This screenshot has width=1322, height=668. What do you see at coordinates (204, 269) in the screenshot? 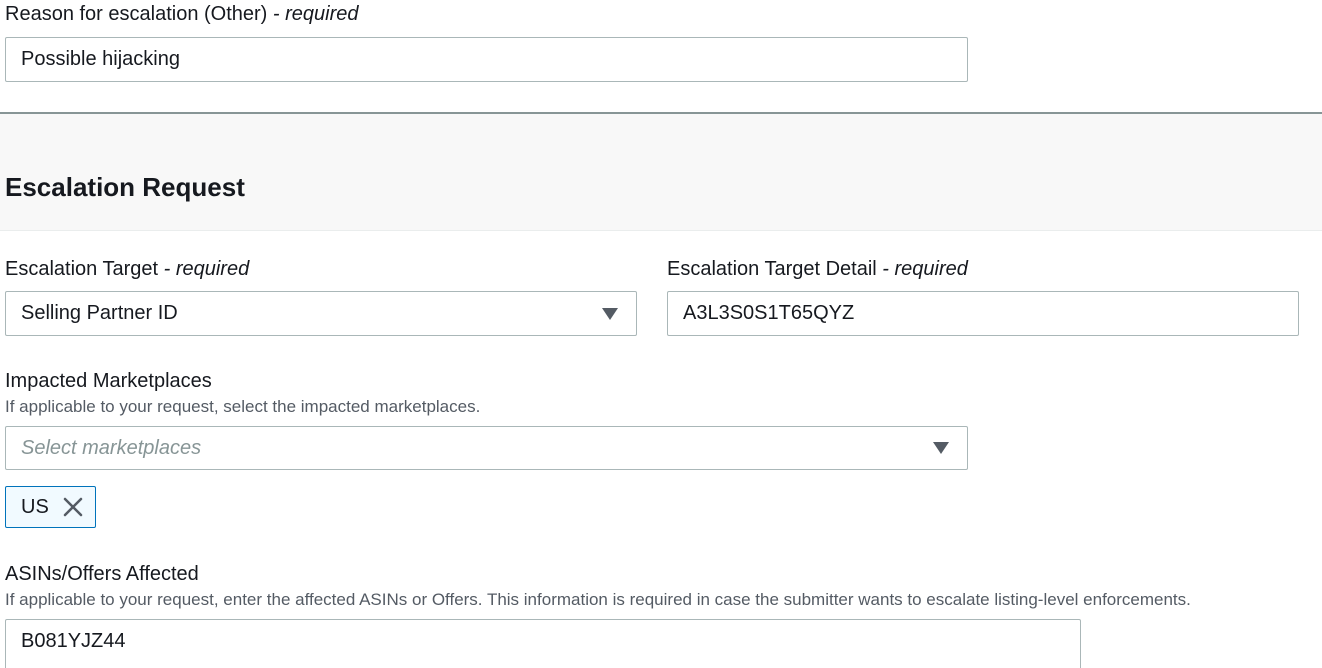
I see `escalation-target-required-marker: - required` at bounding box center [204, 269].